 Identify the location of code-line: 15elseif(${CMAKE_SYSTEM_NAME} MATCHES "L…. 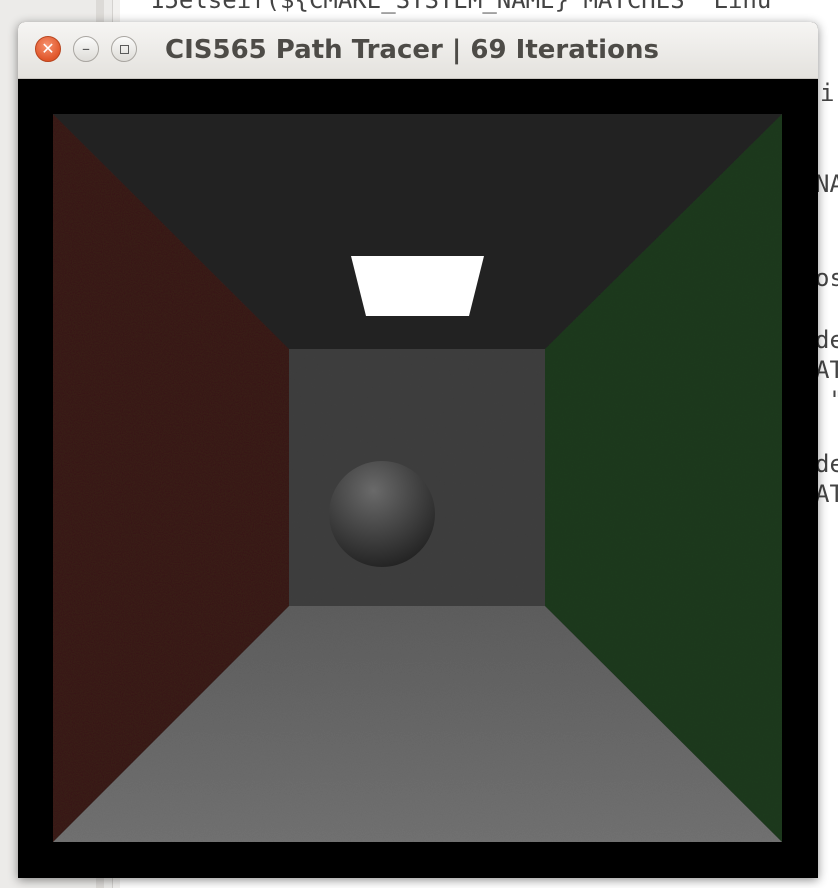
(461, 7).